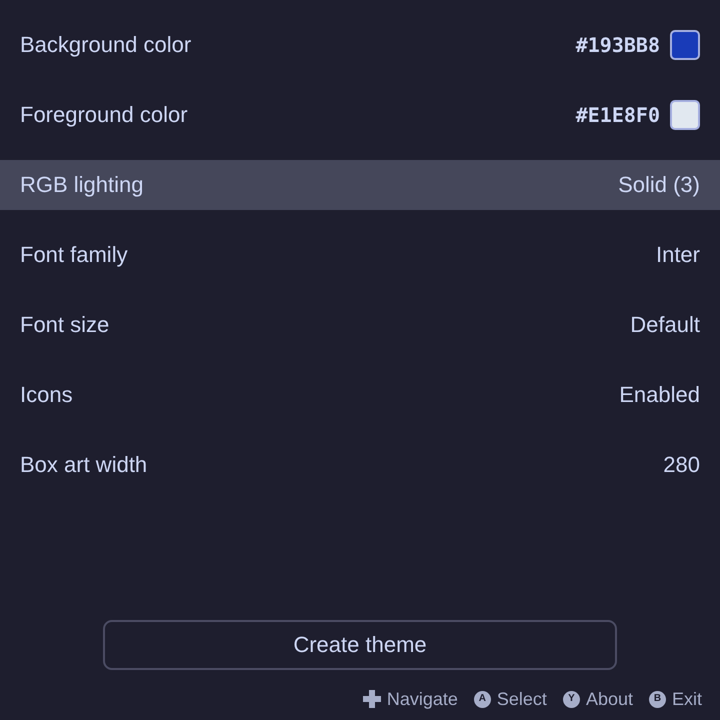  What do you see at coordinates (65, 325) in the screenshot?
I see `setting-label: Font size` at bounding box center [65, 325].